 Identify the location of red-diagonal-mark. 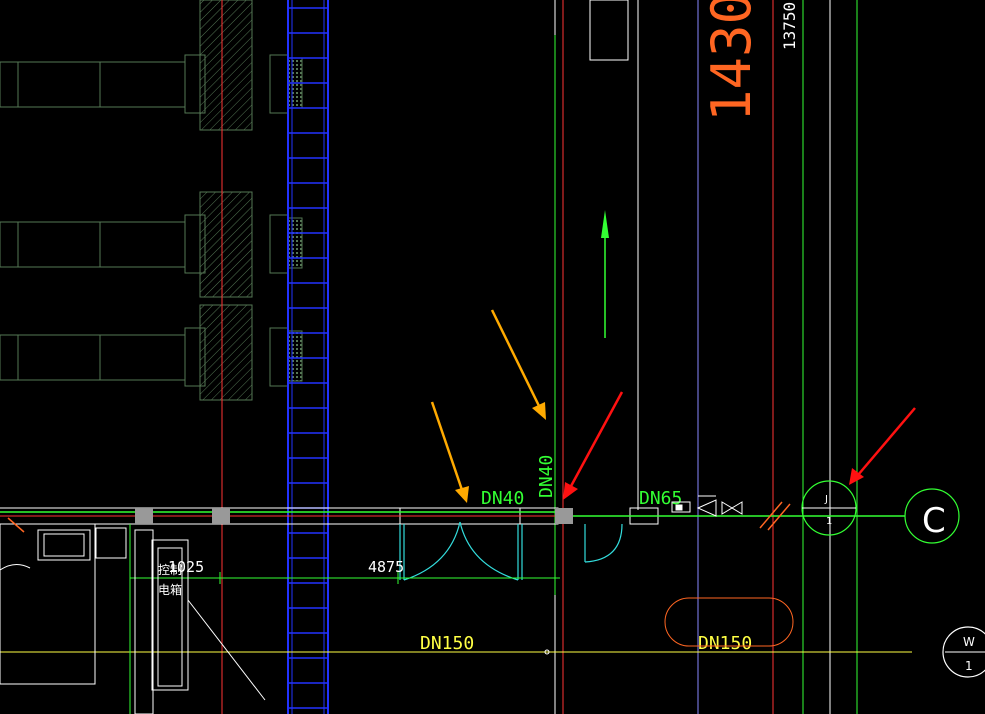
(16, 525).